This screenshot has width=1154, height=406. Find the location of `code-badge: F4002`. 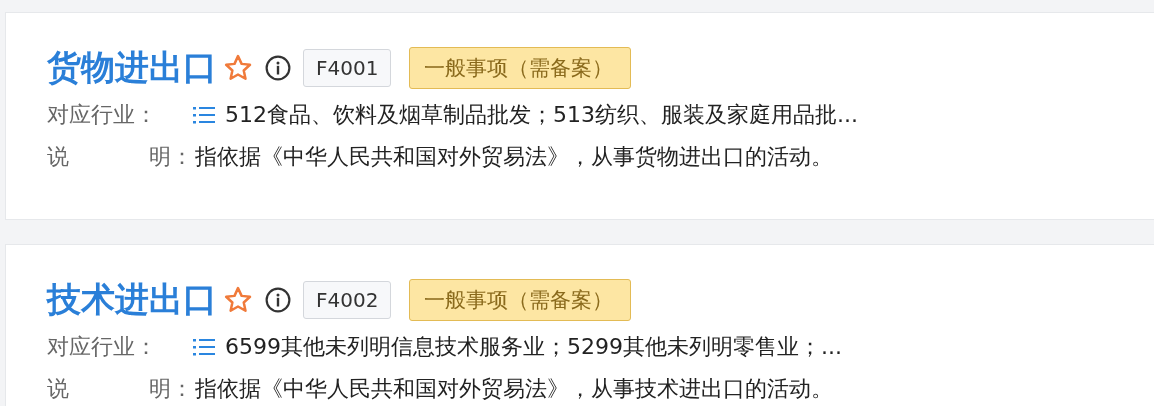

code-badge: F4002 is located at coordinates (347, 300).